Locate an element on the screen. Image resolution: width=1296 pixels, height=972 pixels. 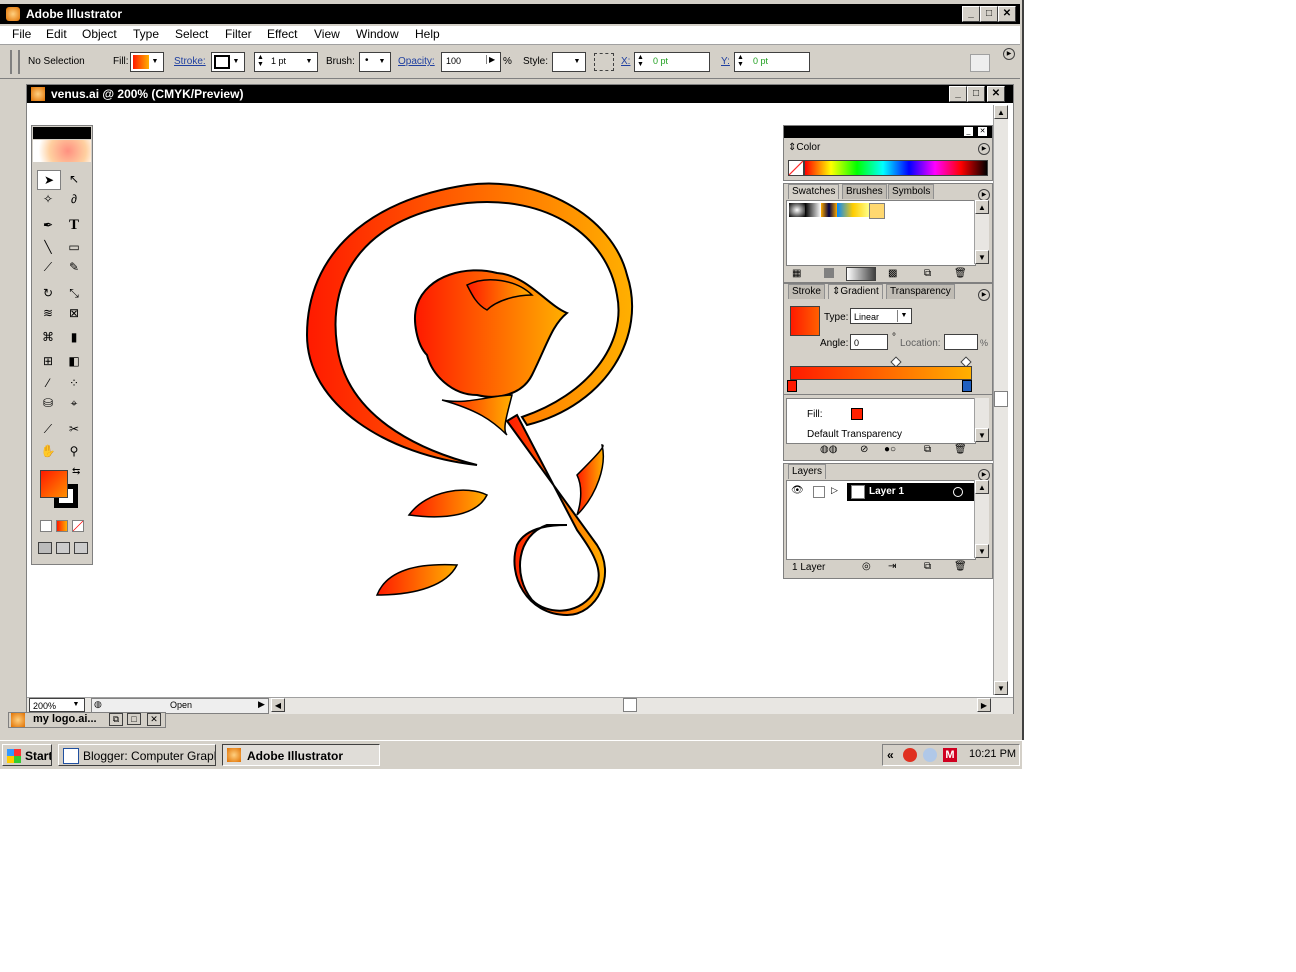
panel-titlebar: _ ✕ is located at coordinates (888, 132).